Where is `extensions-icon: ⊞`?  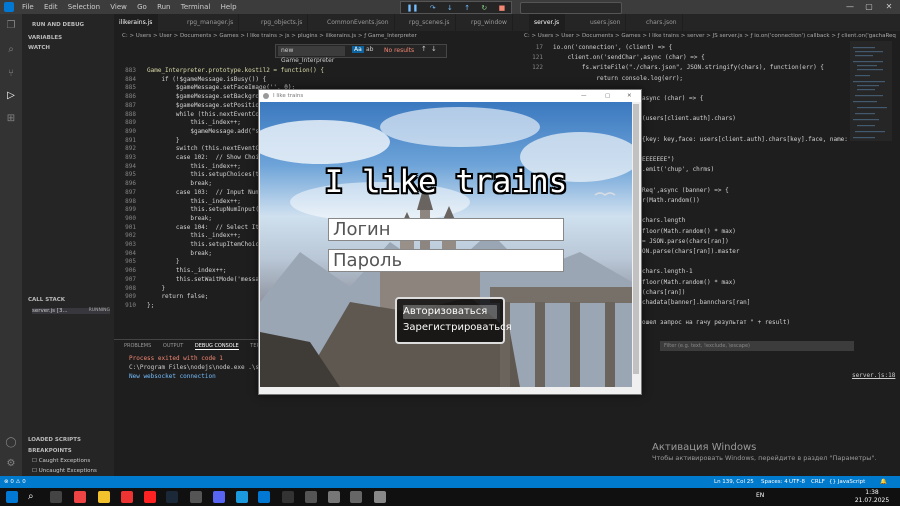
extensions-icon: ⊞ is located at coordinates (11, 119).